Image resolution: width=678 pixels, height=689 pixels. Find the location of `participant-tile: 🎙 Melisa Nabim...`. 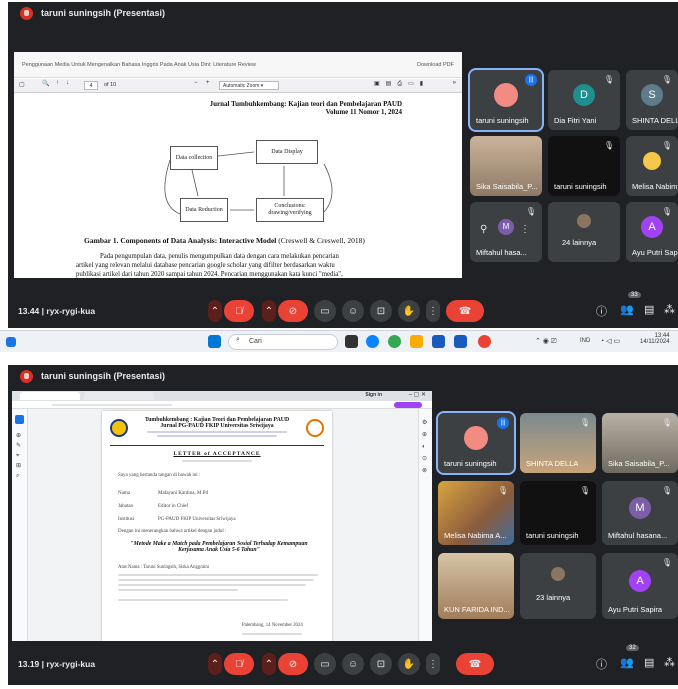

participant-tile: 🎙 Melisa Nabim... is located at coordinates (652, 166).